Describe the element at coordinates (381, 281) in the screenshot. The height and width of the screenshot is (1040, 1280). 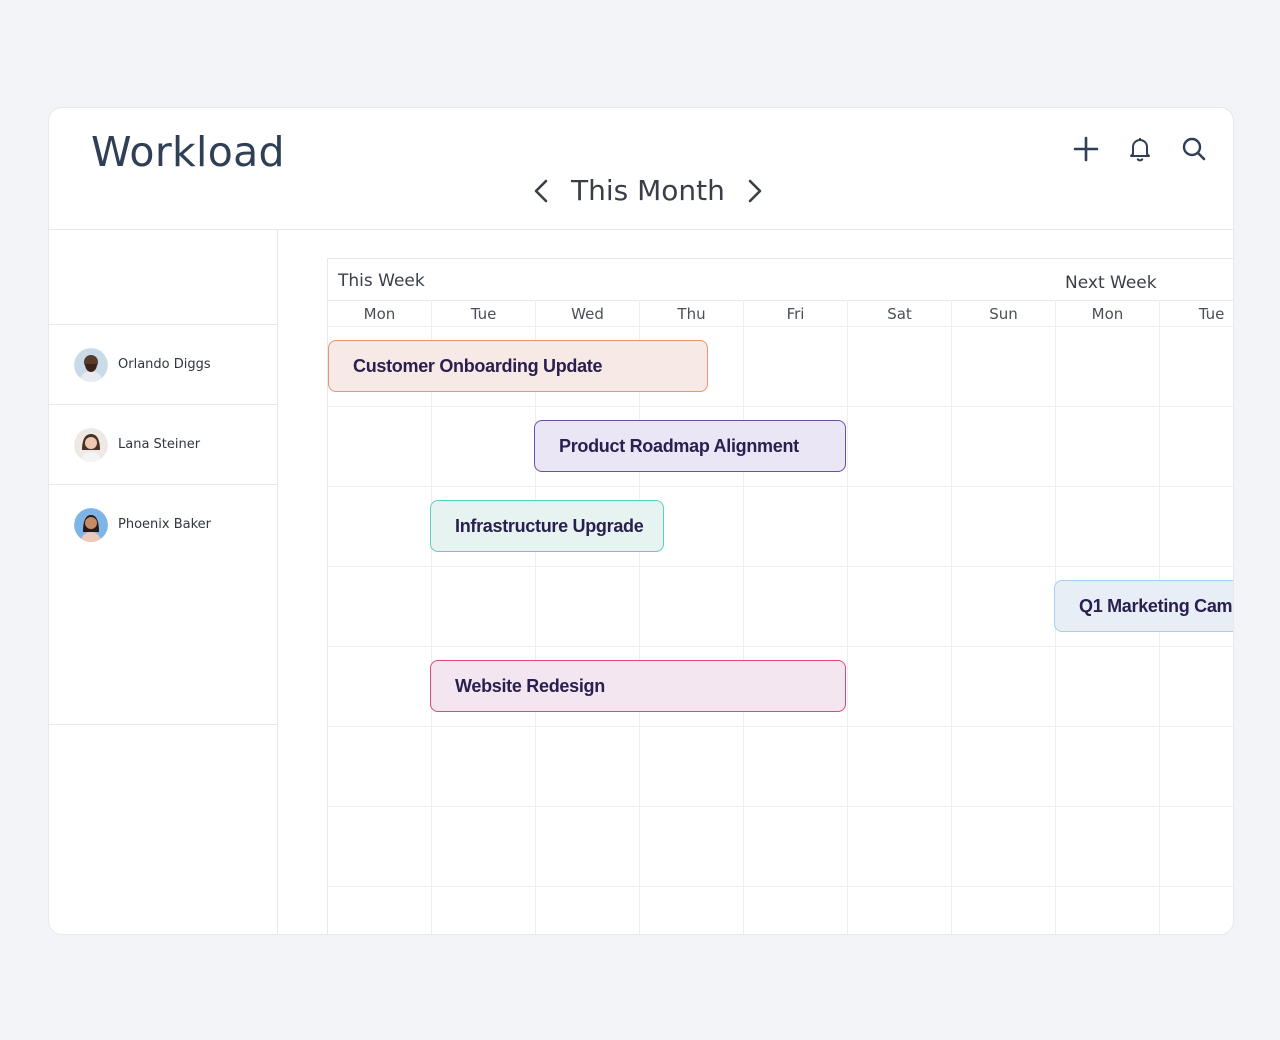
I see `this-week-label: This Week` at that location.